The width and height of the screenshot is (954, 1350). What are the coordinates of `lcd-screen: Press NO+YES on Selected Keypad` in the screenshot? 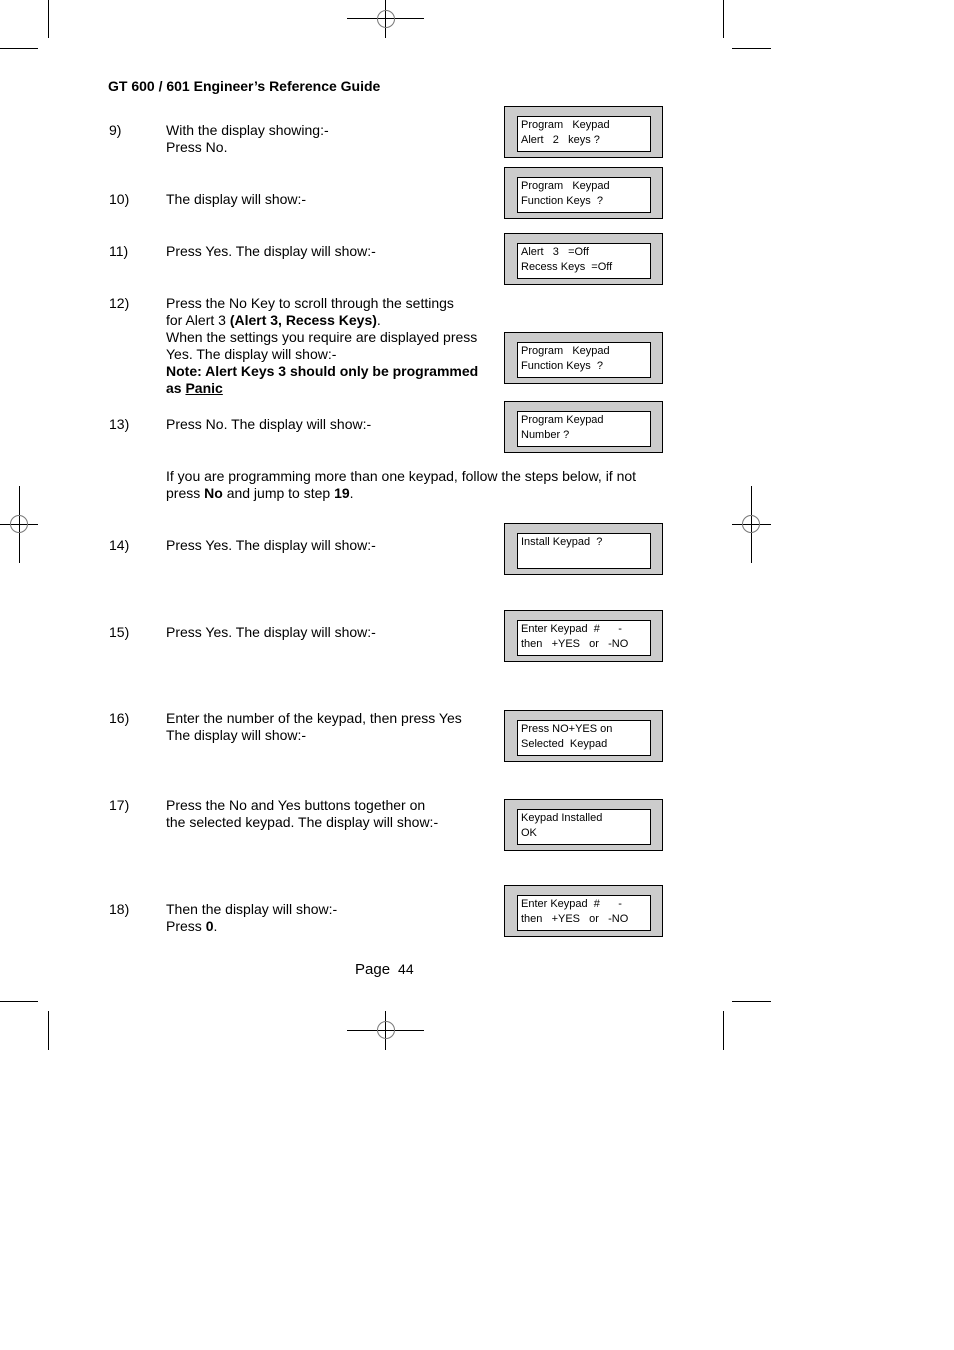 It's located at (584, 738).